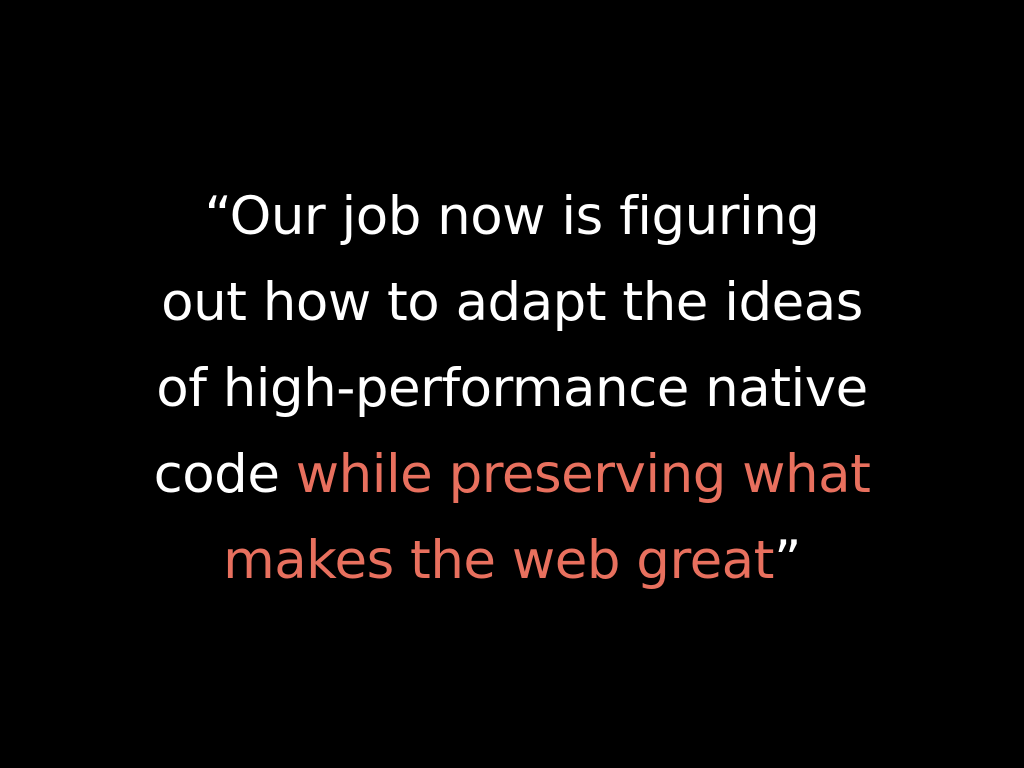 The height and width of the screenshot is (768, 1024). What do you see at coordinates (224, 474) in the screenshot?
I see `quote-line-4-plain: code` at bounding box center [224, 474].